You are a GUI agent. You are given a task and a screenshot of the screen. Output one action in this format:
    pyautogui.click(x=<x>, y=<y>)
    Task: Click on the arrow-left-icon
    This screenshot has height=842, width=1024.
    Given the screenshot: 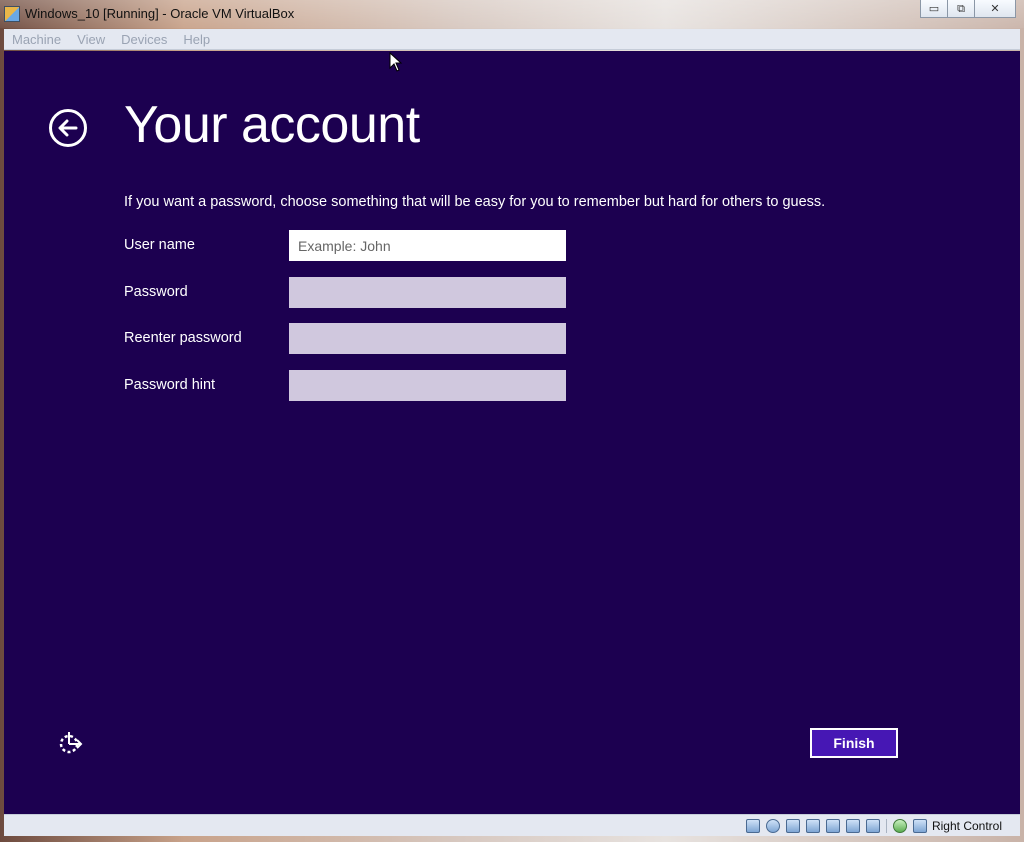 What is the action you would take?
    pyautogui.click(x=68, y=128)
    